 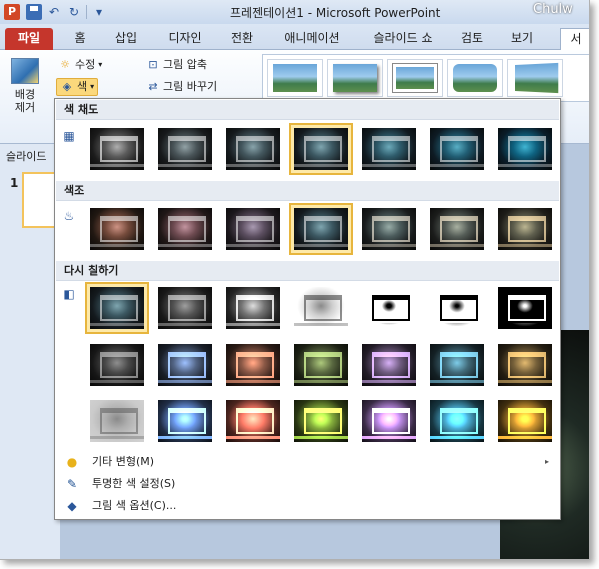 What do you see at coordinates (126, 39) in the screenshot?
I see `tab-insert: 삽입` at bounding box center [126, 39].